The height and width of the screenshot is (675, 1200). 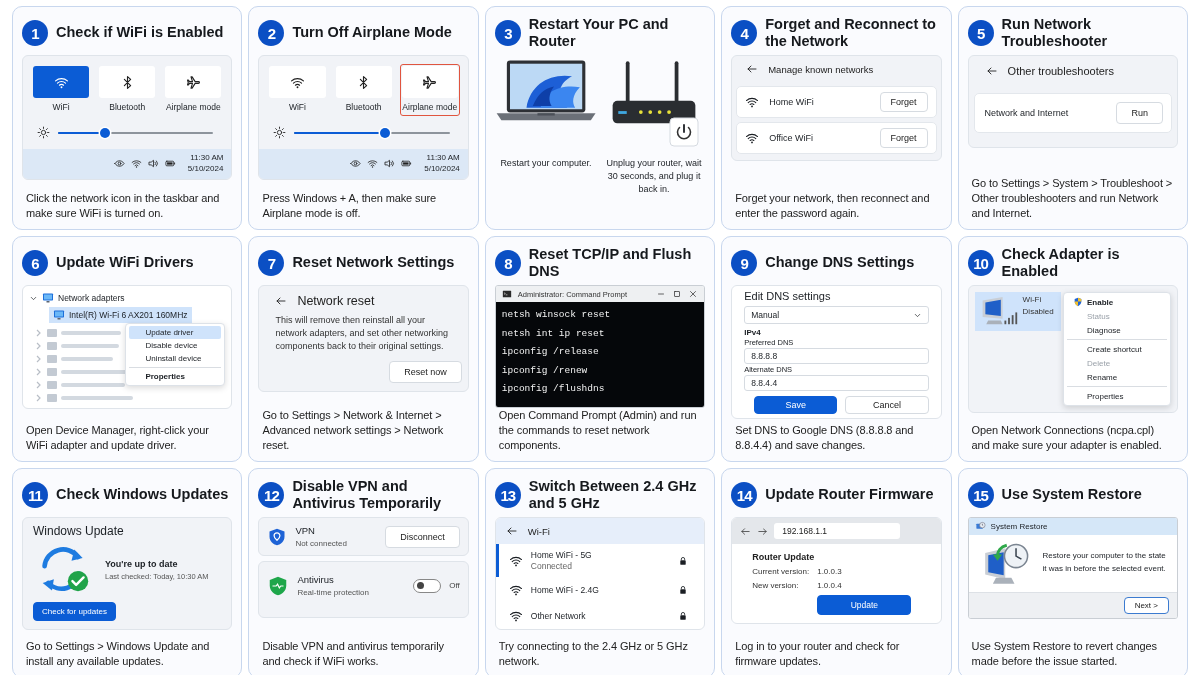 I want to click on button: Reset now, so click(x=425, y=372).